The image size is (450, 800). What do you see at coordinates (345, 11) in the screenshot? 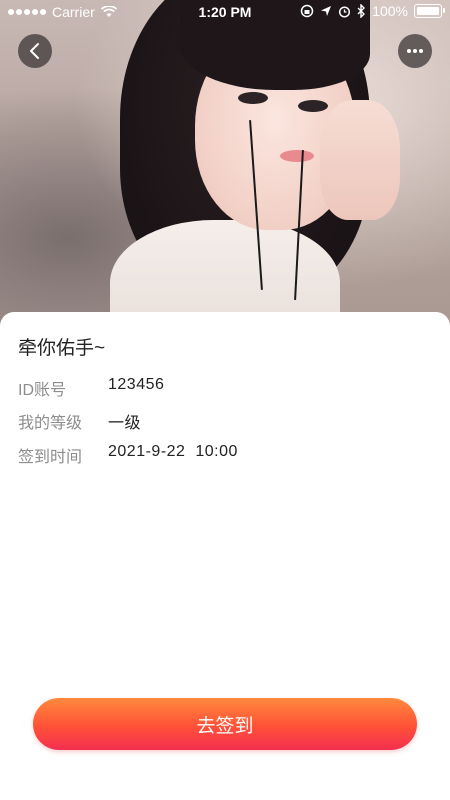
I see `alarm-icon` at bounding box center [345, 11].